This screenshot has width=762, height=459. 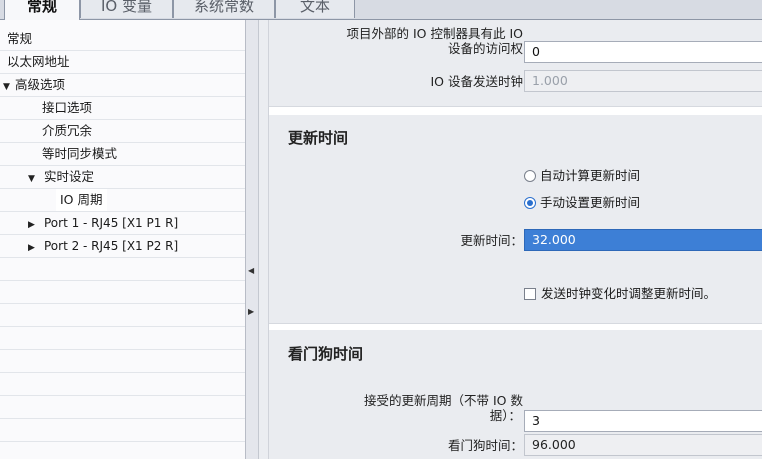 I want to click on tab-io-tags: IO 变量, so click(x=126, y=9).